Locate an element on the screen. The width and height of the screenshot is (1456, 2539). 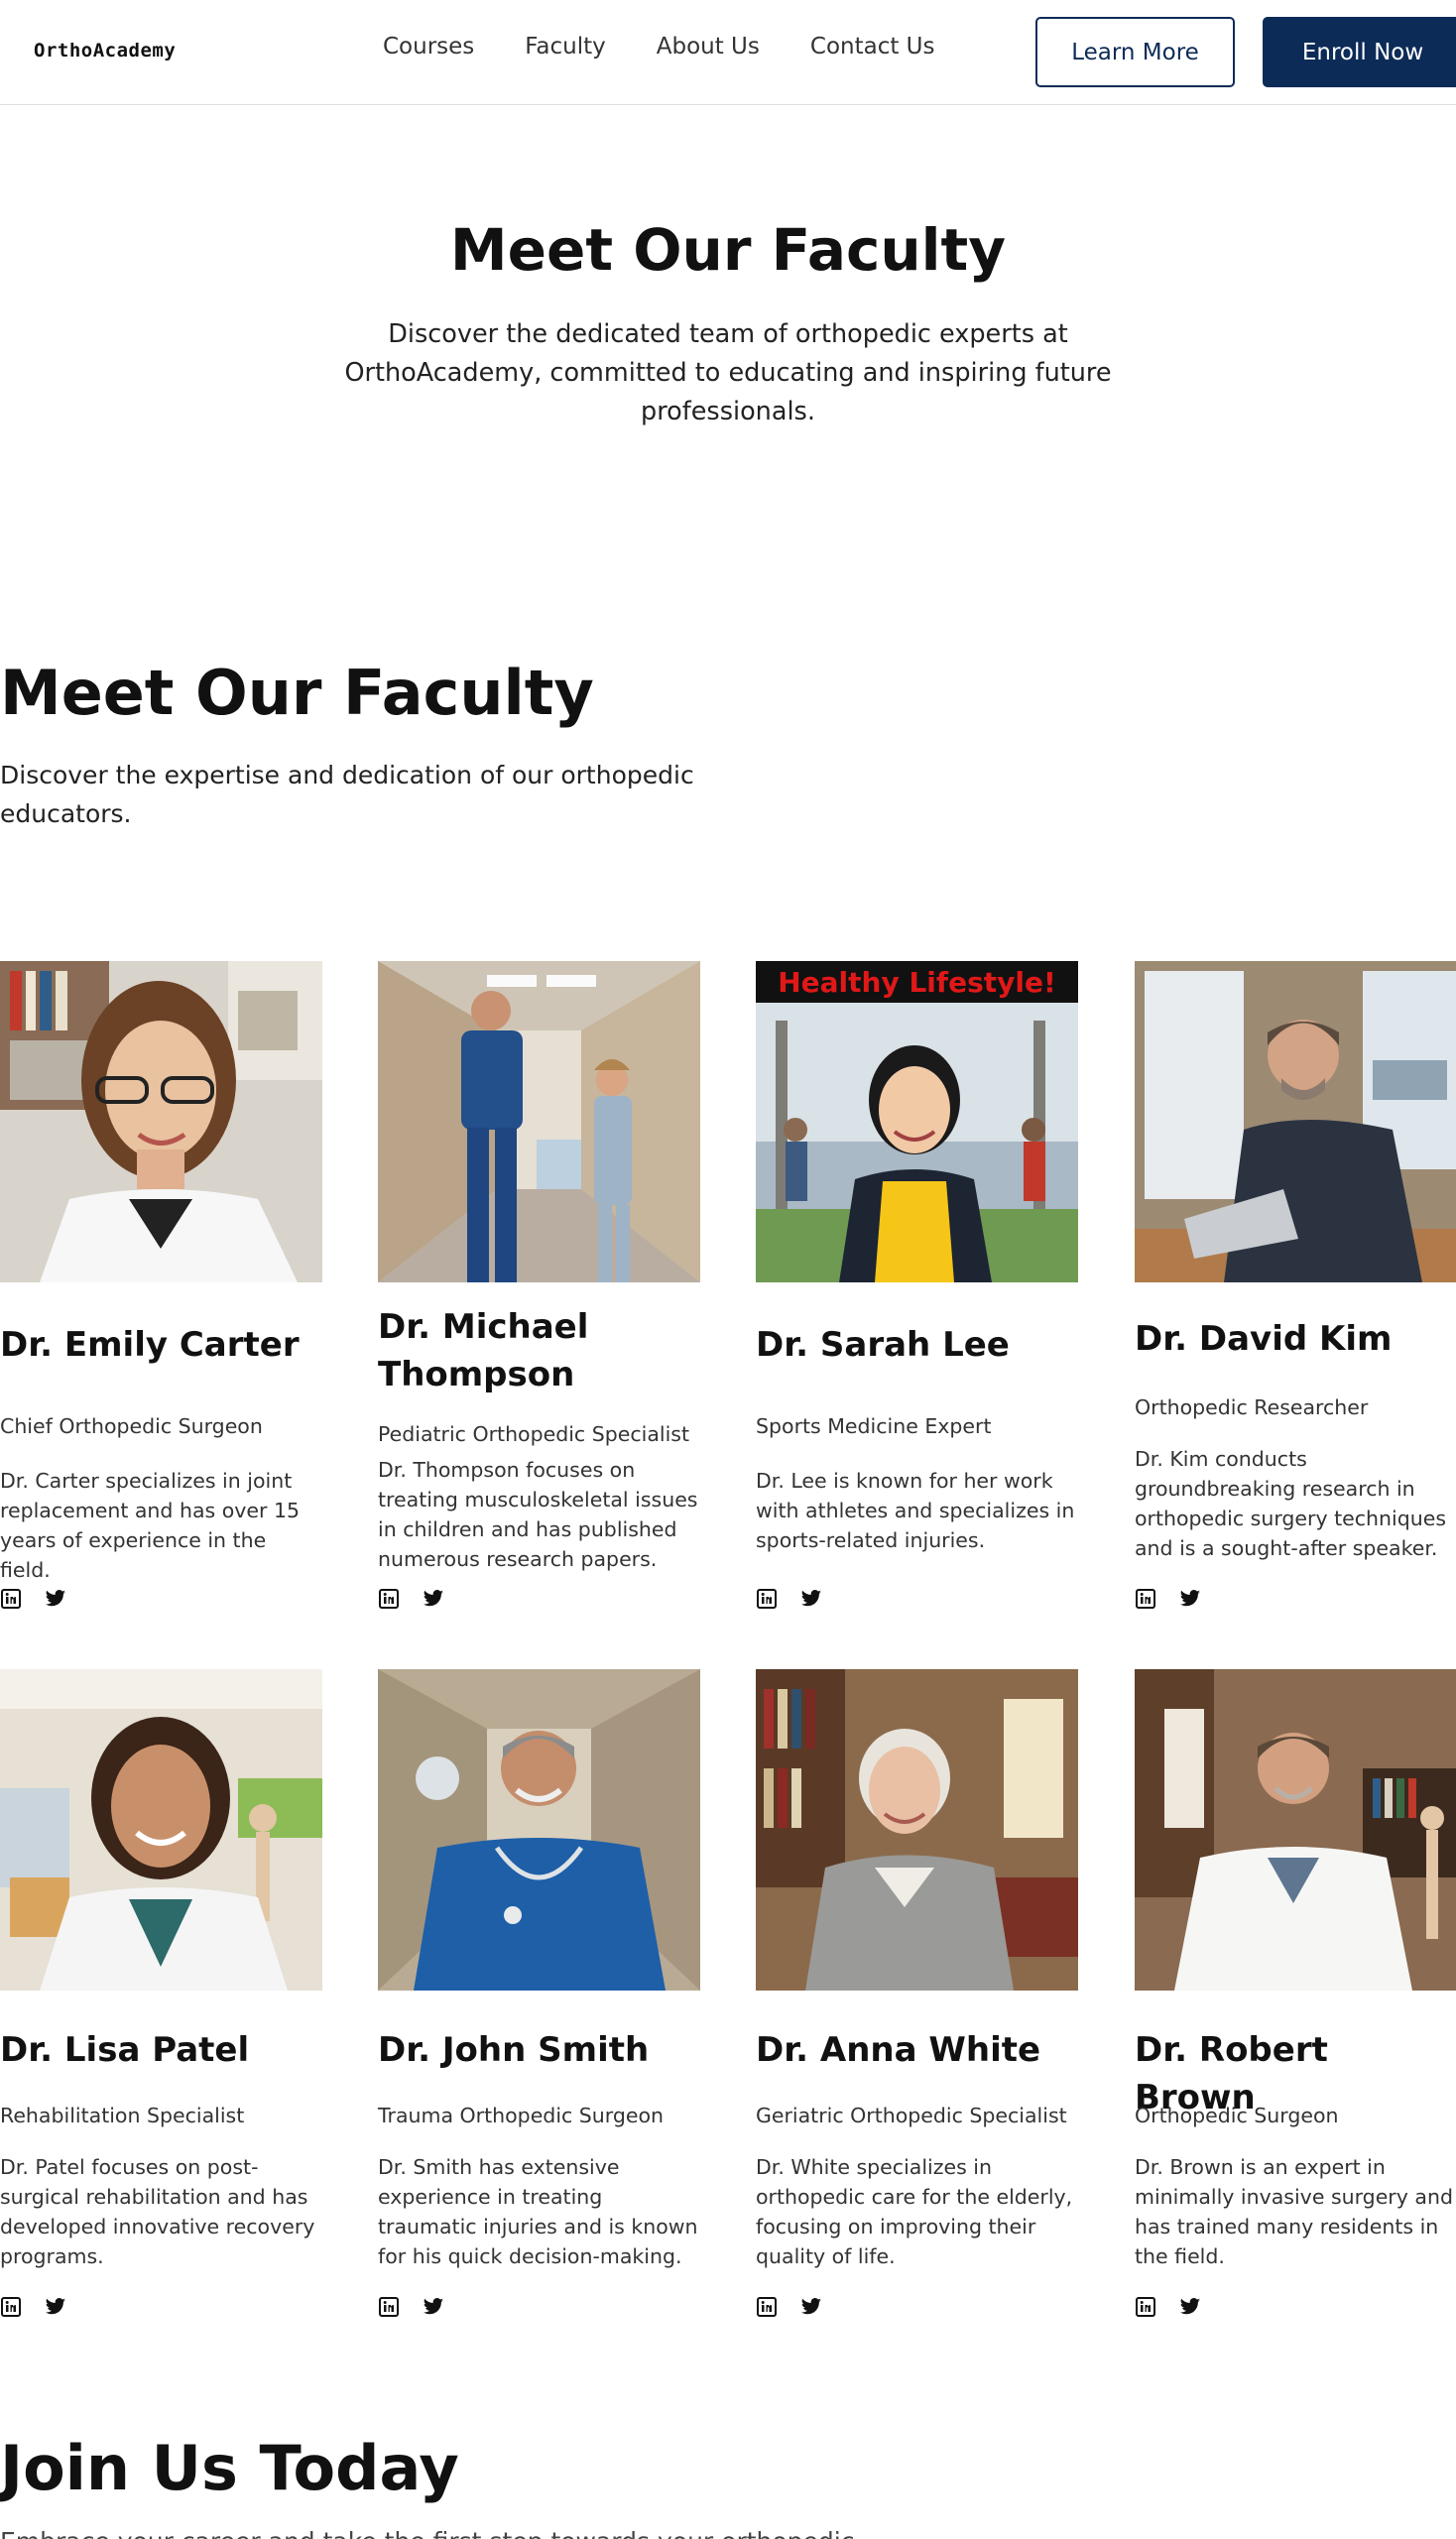
faculty-role: Rehabilitation Specialist is located at coordinates (122, 2115).